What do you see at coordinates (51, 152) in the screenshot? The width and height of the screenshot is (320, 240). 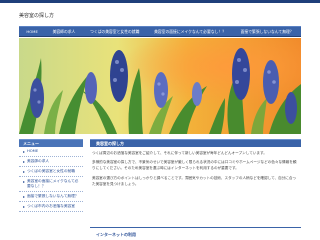 I see `sidebar-item-home: HOME` at bounding box center [51, 152].